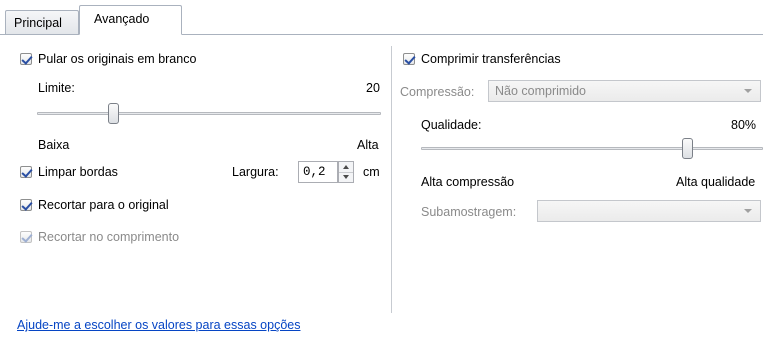 Image resolution: width=763 pixels, height=341 pixels. I want to click on arrow-down-icon, so click(346, 177).